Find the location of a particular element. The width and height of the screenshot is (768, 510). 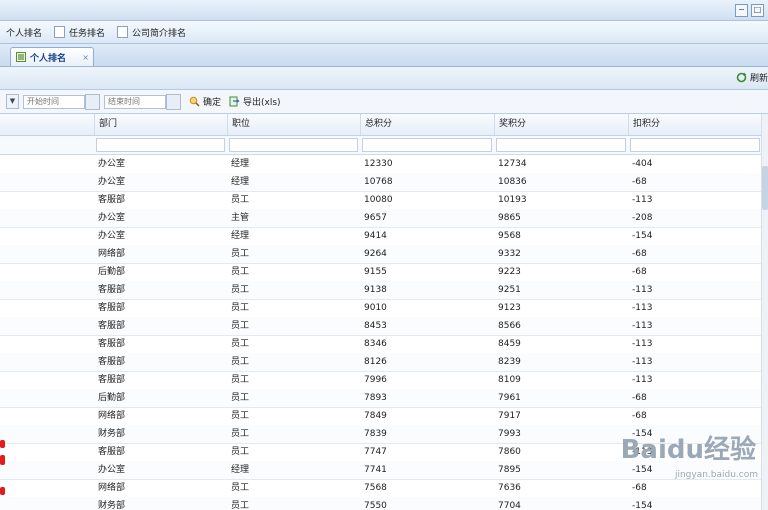

table-cell: 9264 is located at coordinates (375, 254).